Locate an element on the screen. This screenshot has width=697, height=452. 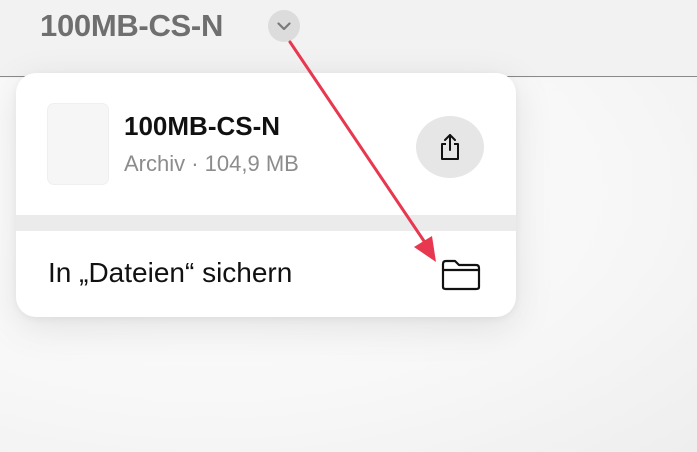
file-name: 100MB-CS-N is located at coordinates (202, 126).